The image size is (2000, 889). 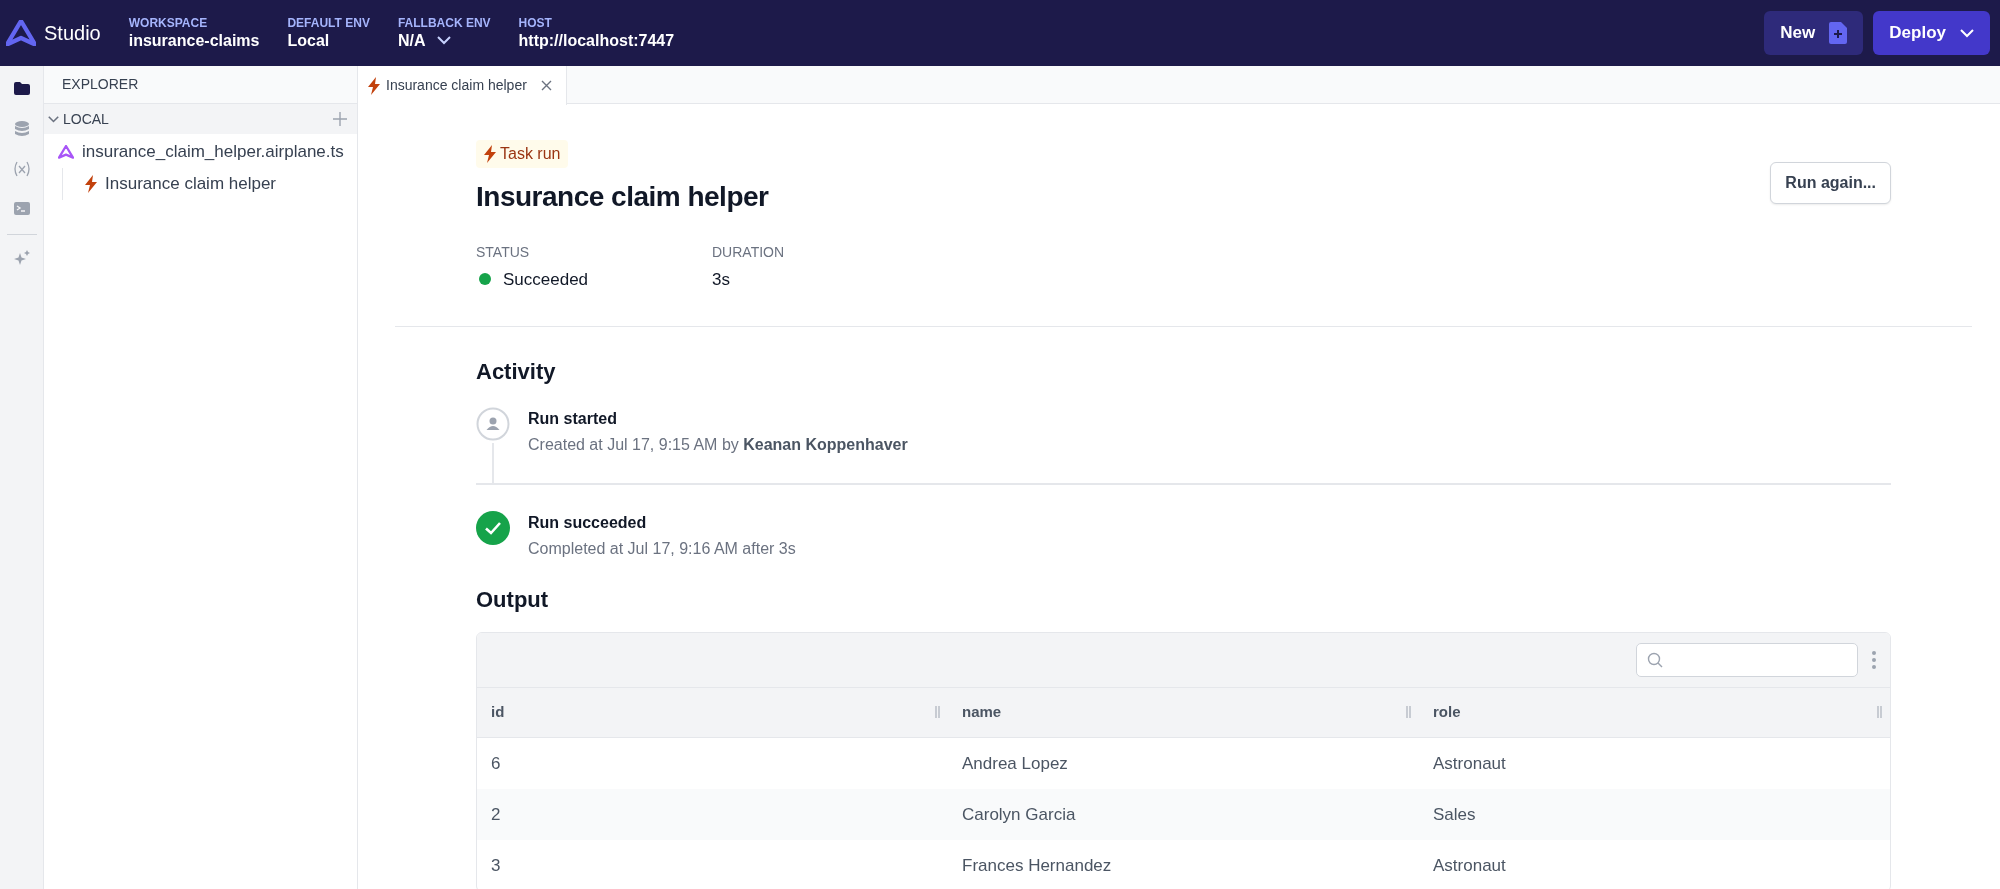 I want to click on tree-item: insurance_claim_helper.airplane.ts, so click(x=200, y=152).